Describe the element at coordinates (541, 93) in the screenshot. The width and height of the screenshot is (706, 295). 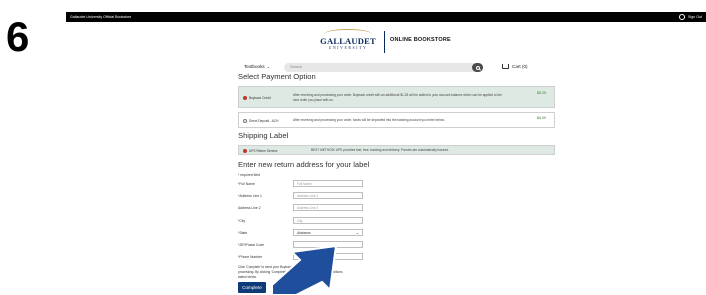
I see `payment-option-price: $5.25` at that location.